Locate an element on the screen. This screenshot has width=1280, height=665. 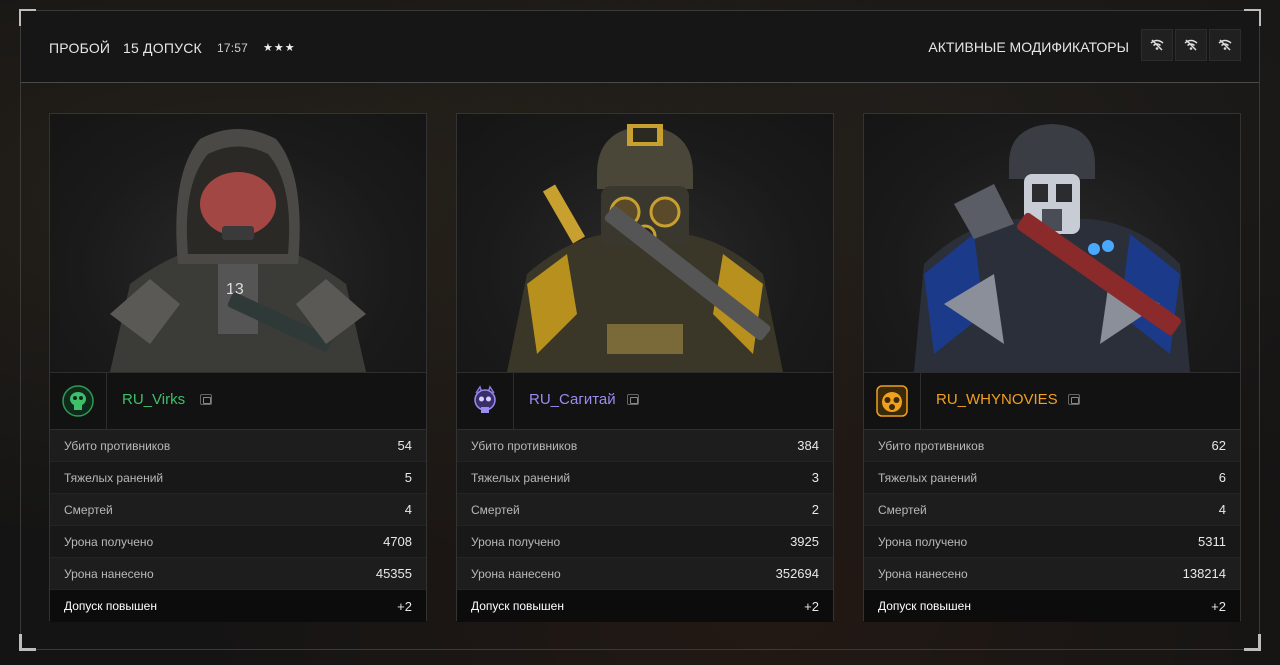
stat-row-heavy-wounds: Тяжелых ранений 3 is located at coordinates (645, 478).